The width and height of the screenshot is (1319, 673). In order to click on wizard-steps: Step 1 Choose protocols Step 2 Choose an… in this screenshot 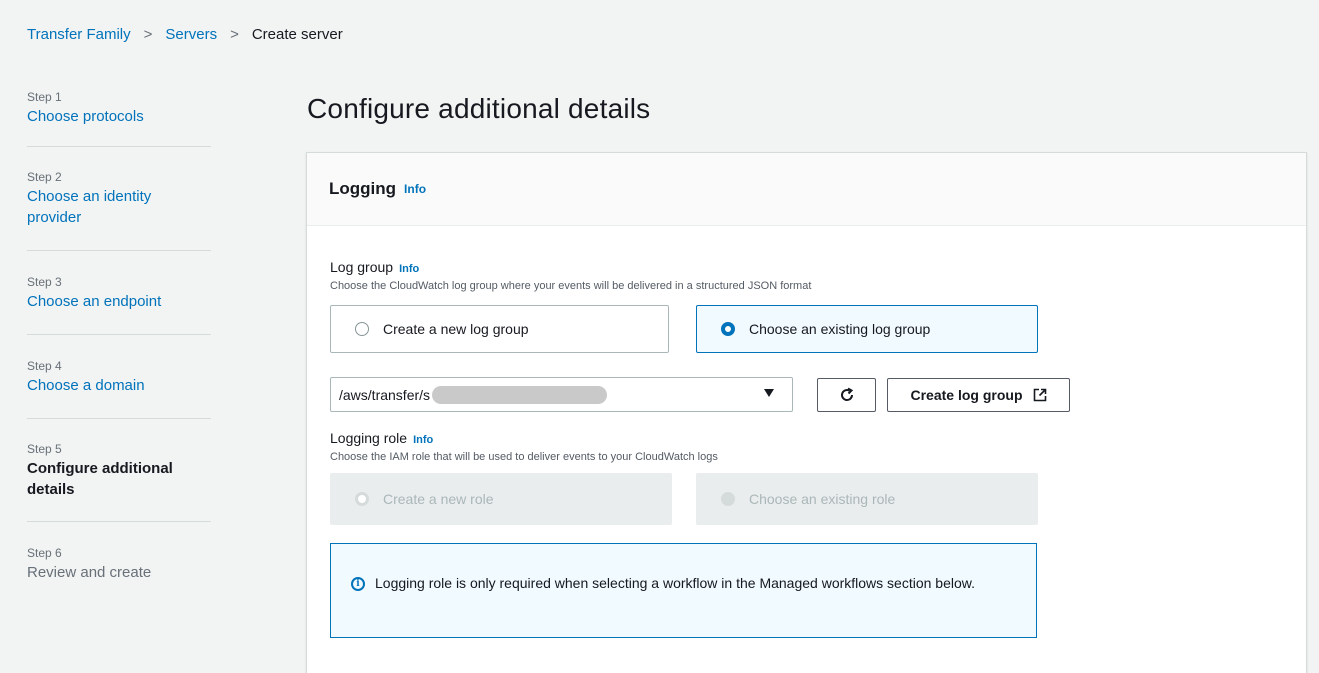, I will do `click(119, 336)`.